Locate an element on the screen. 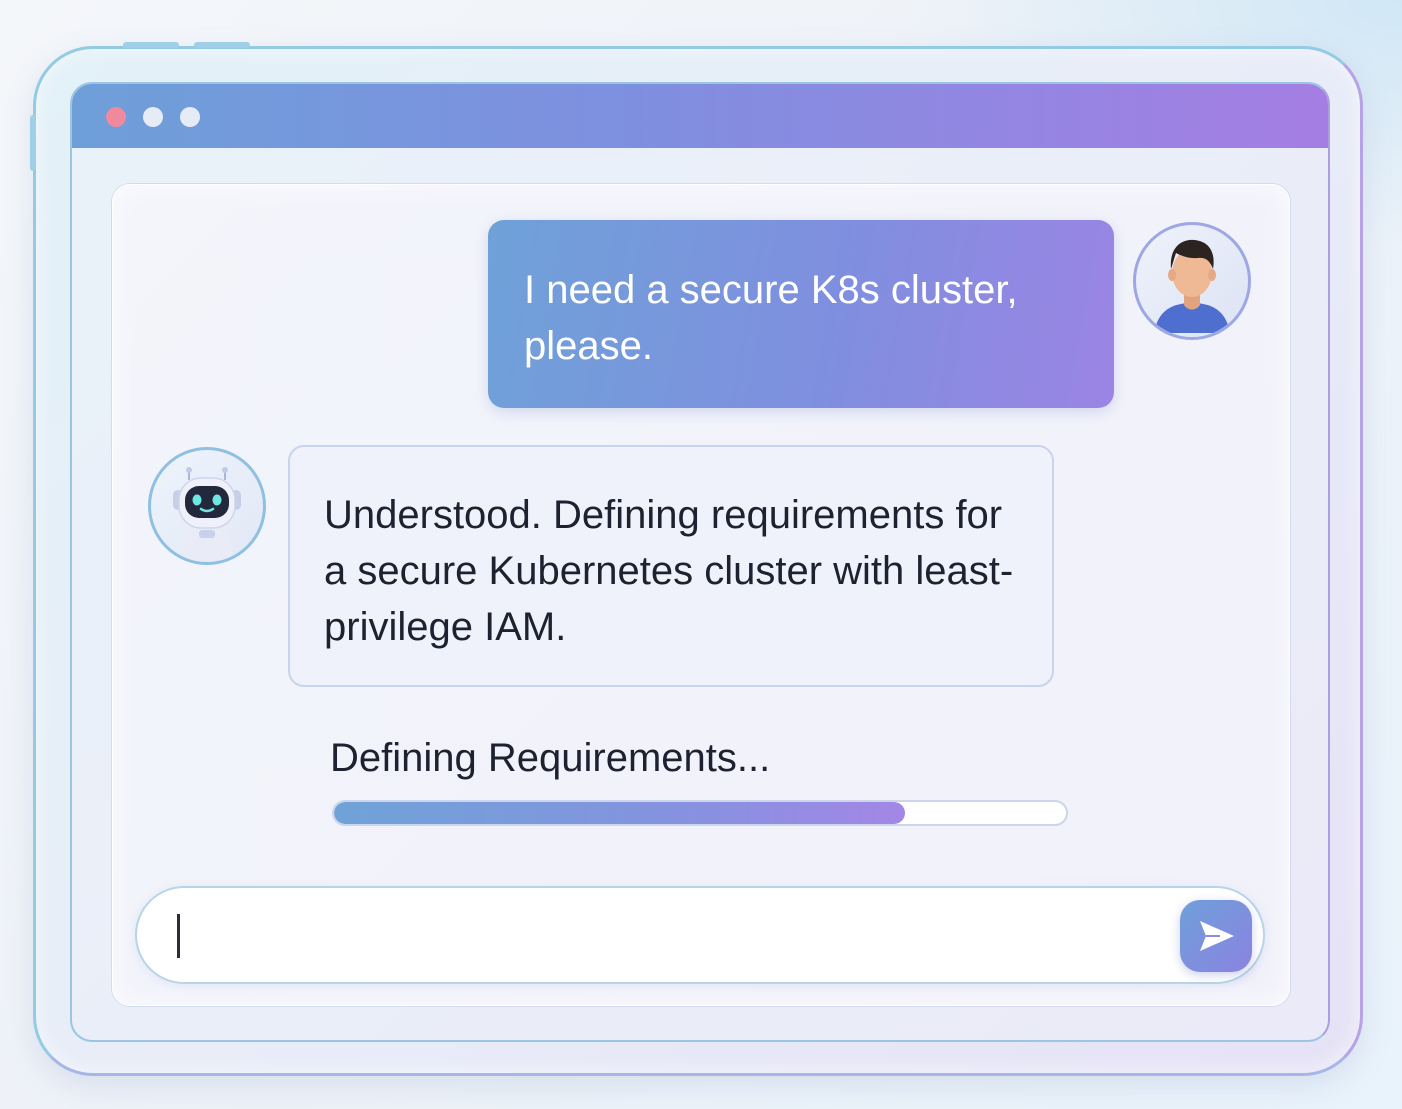 This screenshot has height=1109, width=1402. send-icon is located at coordinates (1217, 936).